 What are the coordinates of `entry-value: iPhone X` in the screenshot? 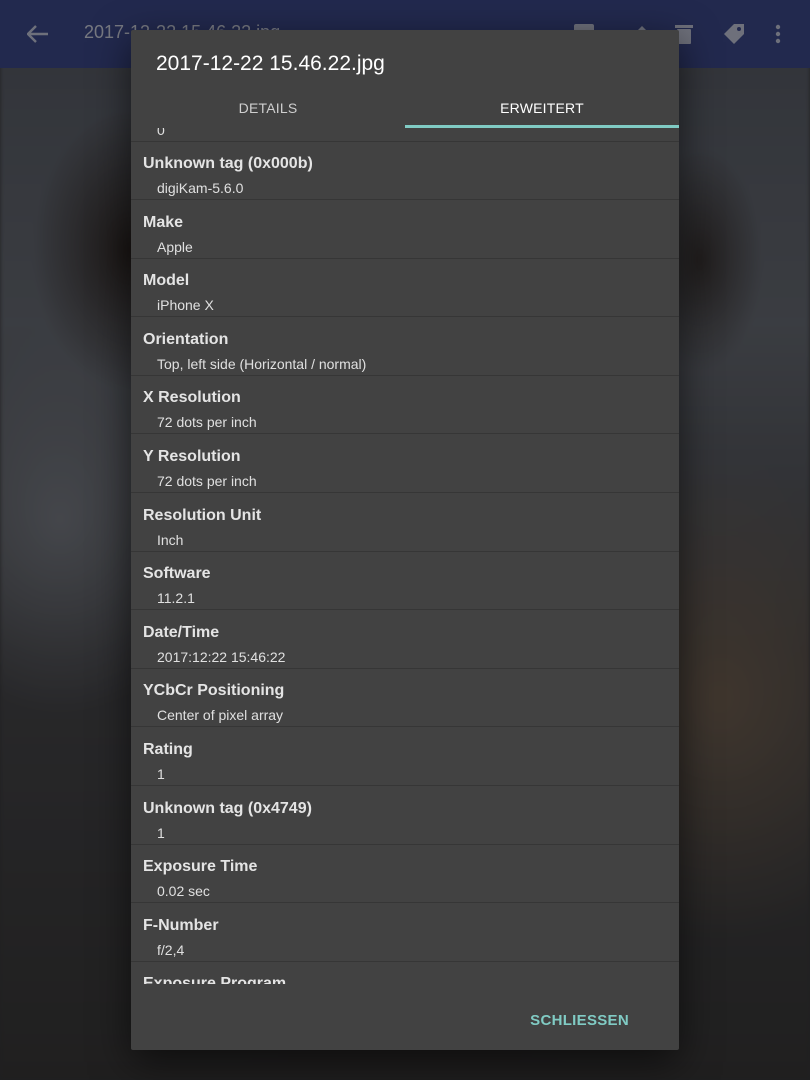 It's located at (185, 305).